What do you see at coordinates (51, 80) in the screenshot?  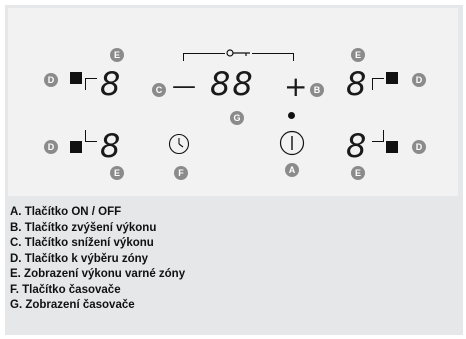 I see `callout-d-top-left: D` at bounding box center [51, 80].